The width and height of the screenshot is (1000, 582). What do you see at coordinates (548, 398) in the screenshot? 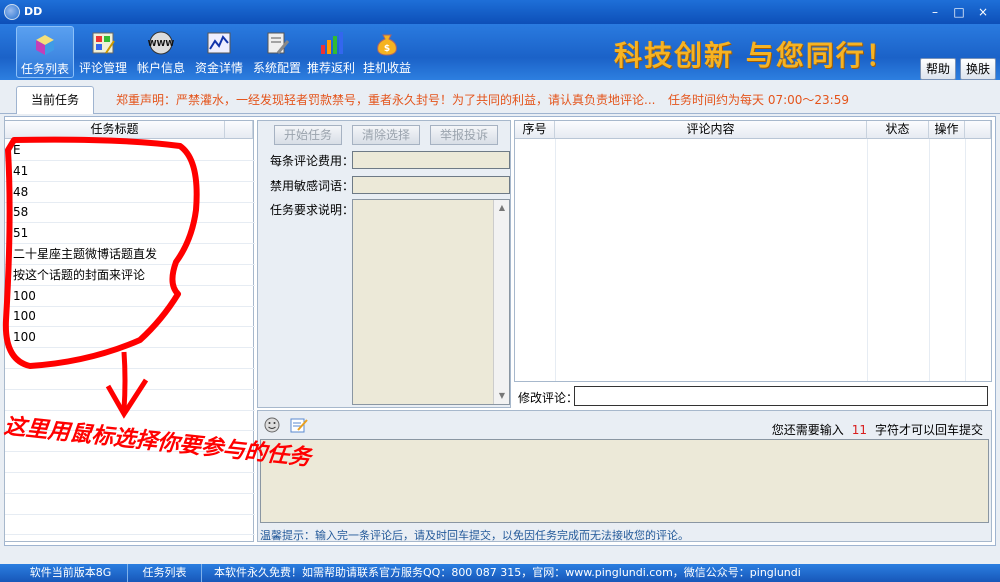
I see `modify-comment-label: 修改评论：` at bounding box center [548, 398].